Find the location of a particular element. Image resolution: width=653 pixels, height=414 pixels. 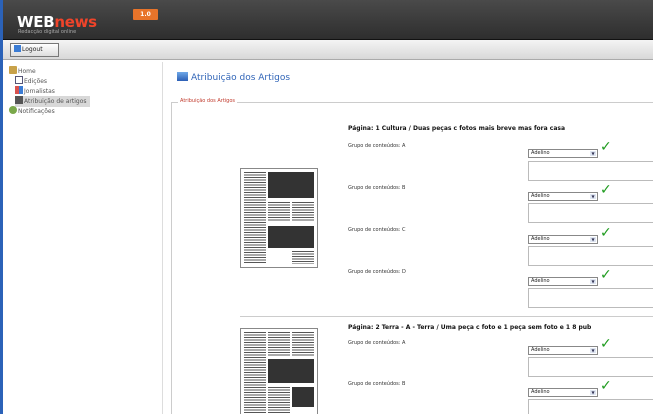

content-group-label: Grupo de conteúdos: C is located at coordinates (377, 230).